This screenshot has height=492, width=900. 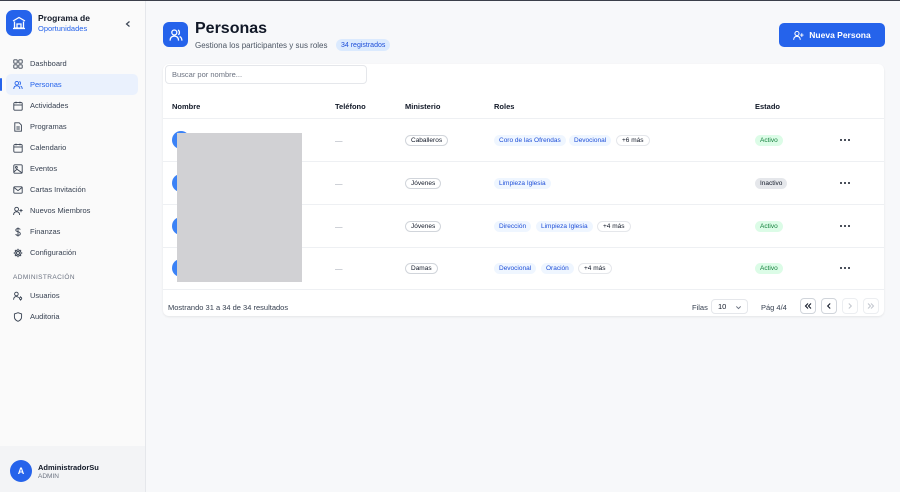 What do you see at coordinates (18, 296) in the screenshot?
I see `user-key-icon` at bounding box center [18, 296].